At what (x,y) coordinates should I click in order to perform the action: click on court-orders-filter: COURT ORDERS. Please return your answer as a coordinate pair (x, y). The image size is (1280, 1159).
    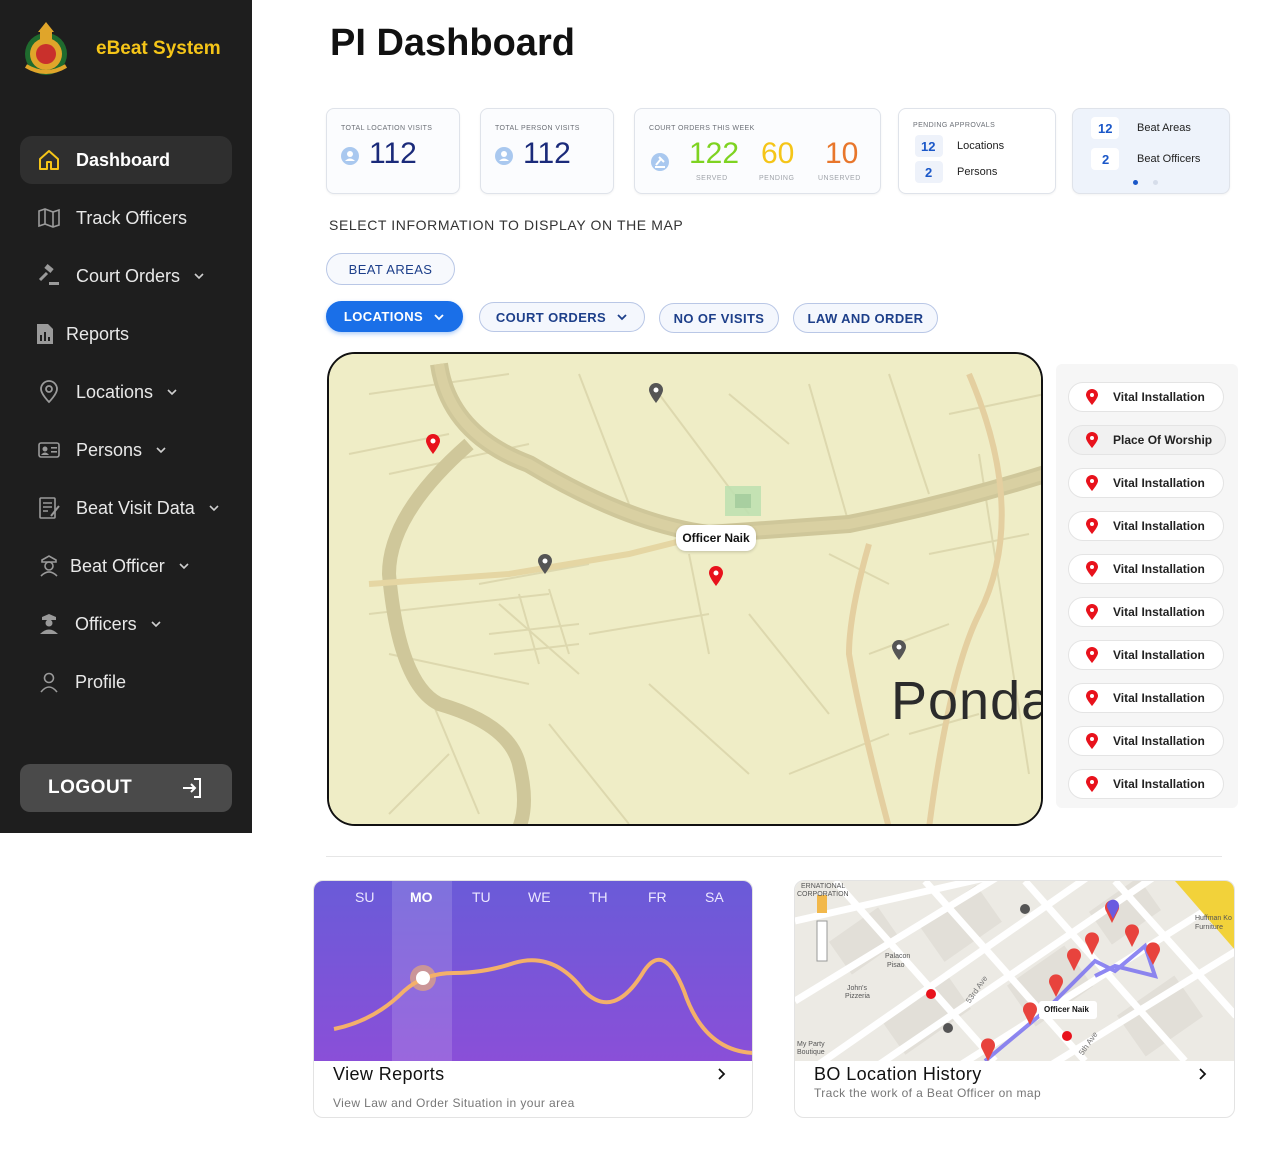
    Looking at the image, I should click on (562, 317).